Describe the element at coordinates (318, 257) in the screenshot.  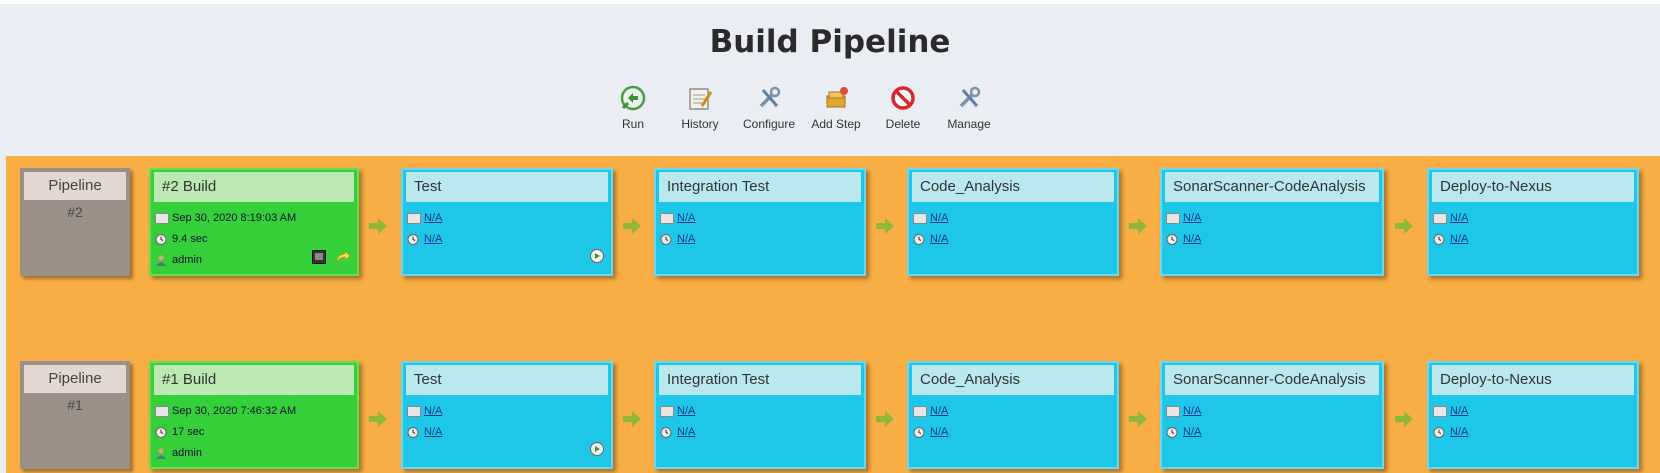
I see `console-icon` at that location.